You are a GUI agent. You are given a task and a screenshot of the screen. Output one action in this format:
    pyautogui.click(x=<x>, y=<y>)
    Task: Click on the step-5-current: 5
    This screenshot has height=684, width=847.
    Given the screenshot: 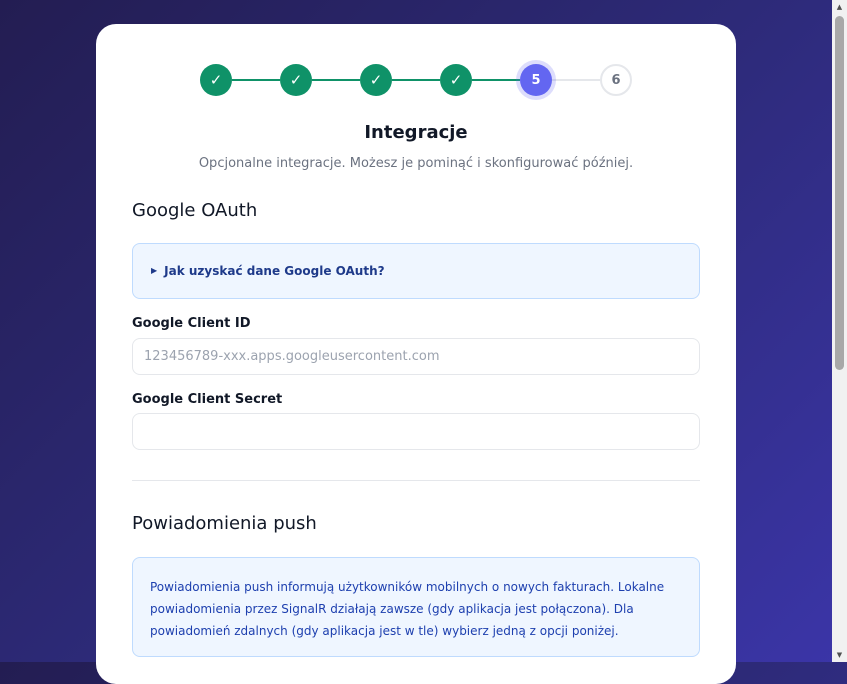 What is the action you would take?
    pyautogui.click(x=536, y=80)
    